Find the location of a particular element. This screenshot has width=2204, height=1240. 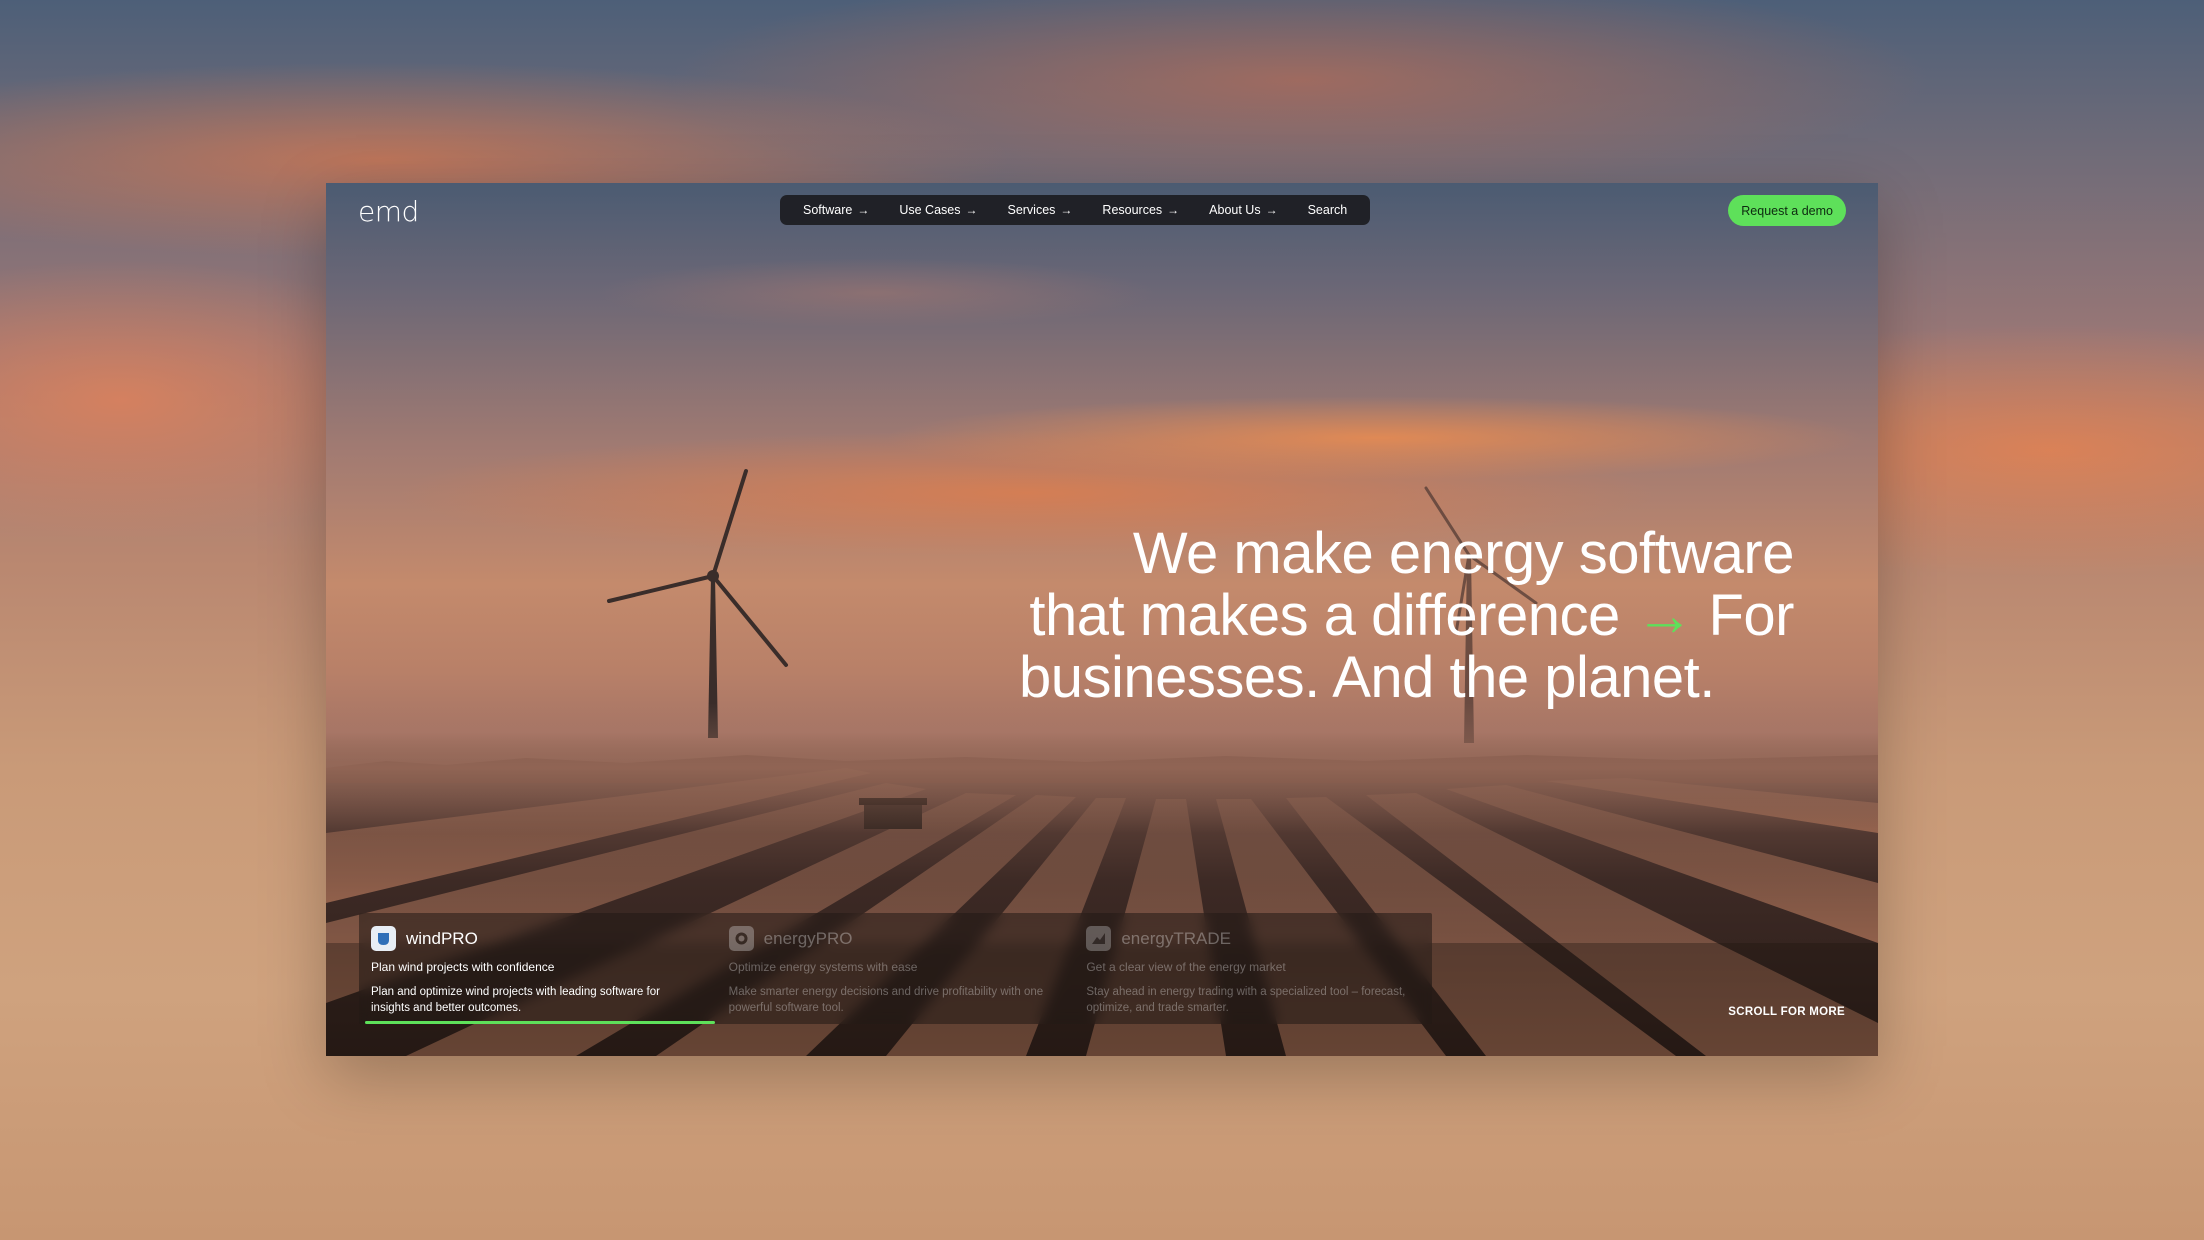

headline-line-3: businesses. And the planet. is located at coordinates (1367, 677).